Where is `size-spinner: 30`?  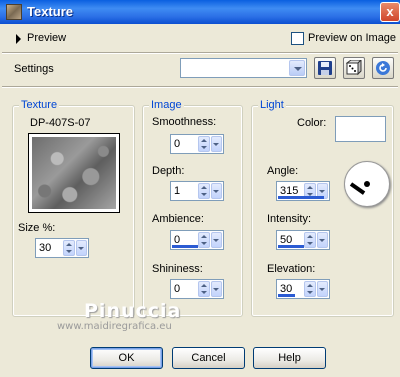
size-spinner: 30 is located at coordinates (62, 248).